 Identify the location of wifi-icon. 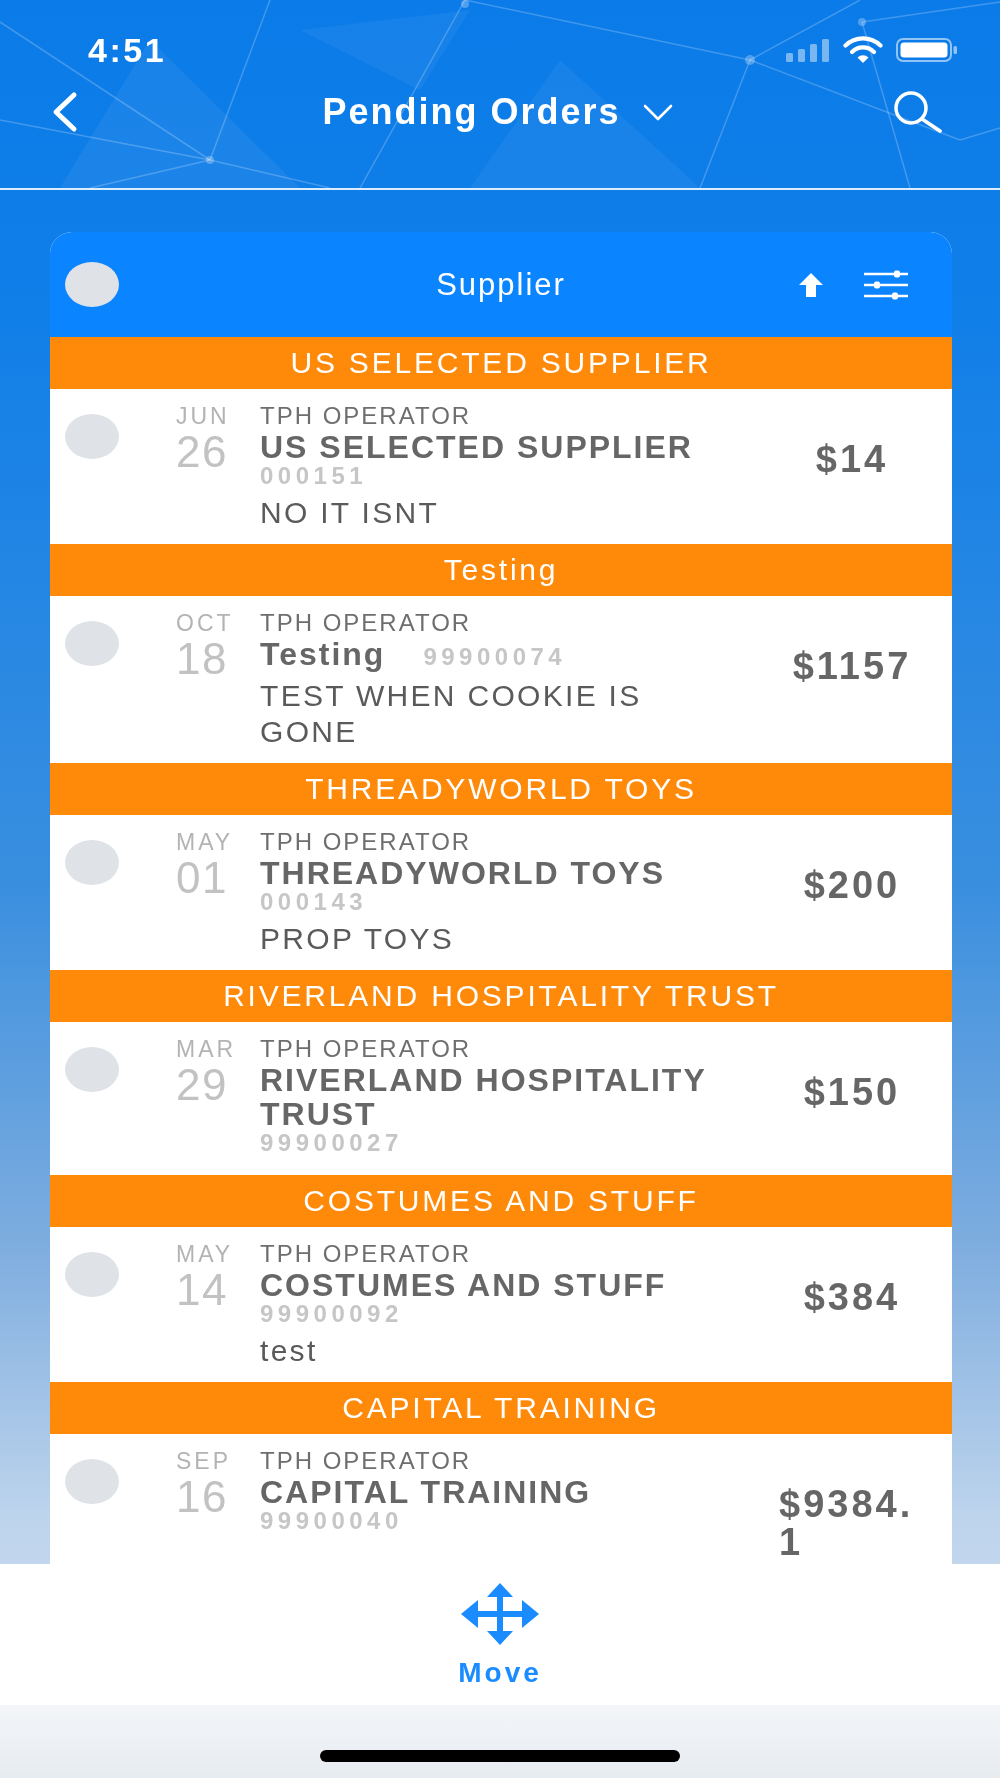
(863, 50).